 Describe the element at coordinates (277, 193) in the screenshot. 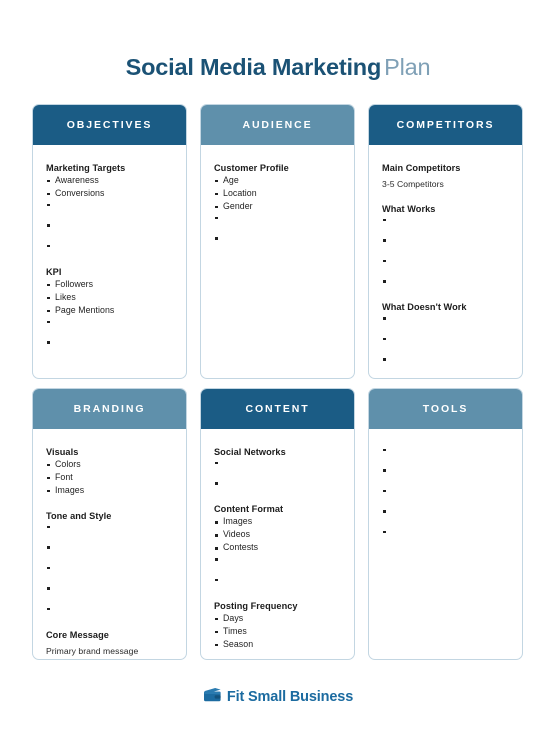

I see `bullet-item: Location` at that location.